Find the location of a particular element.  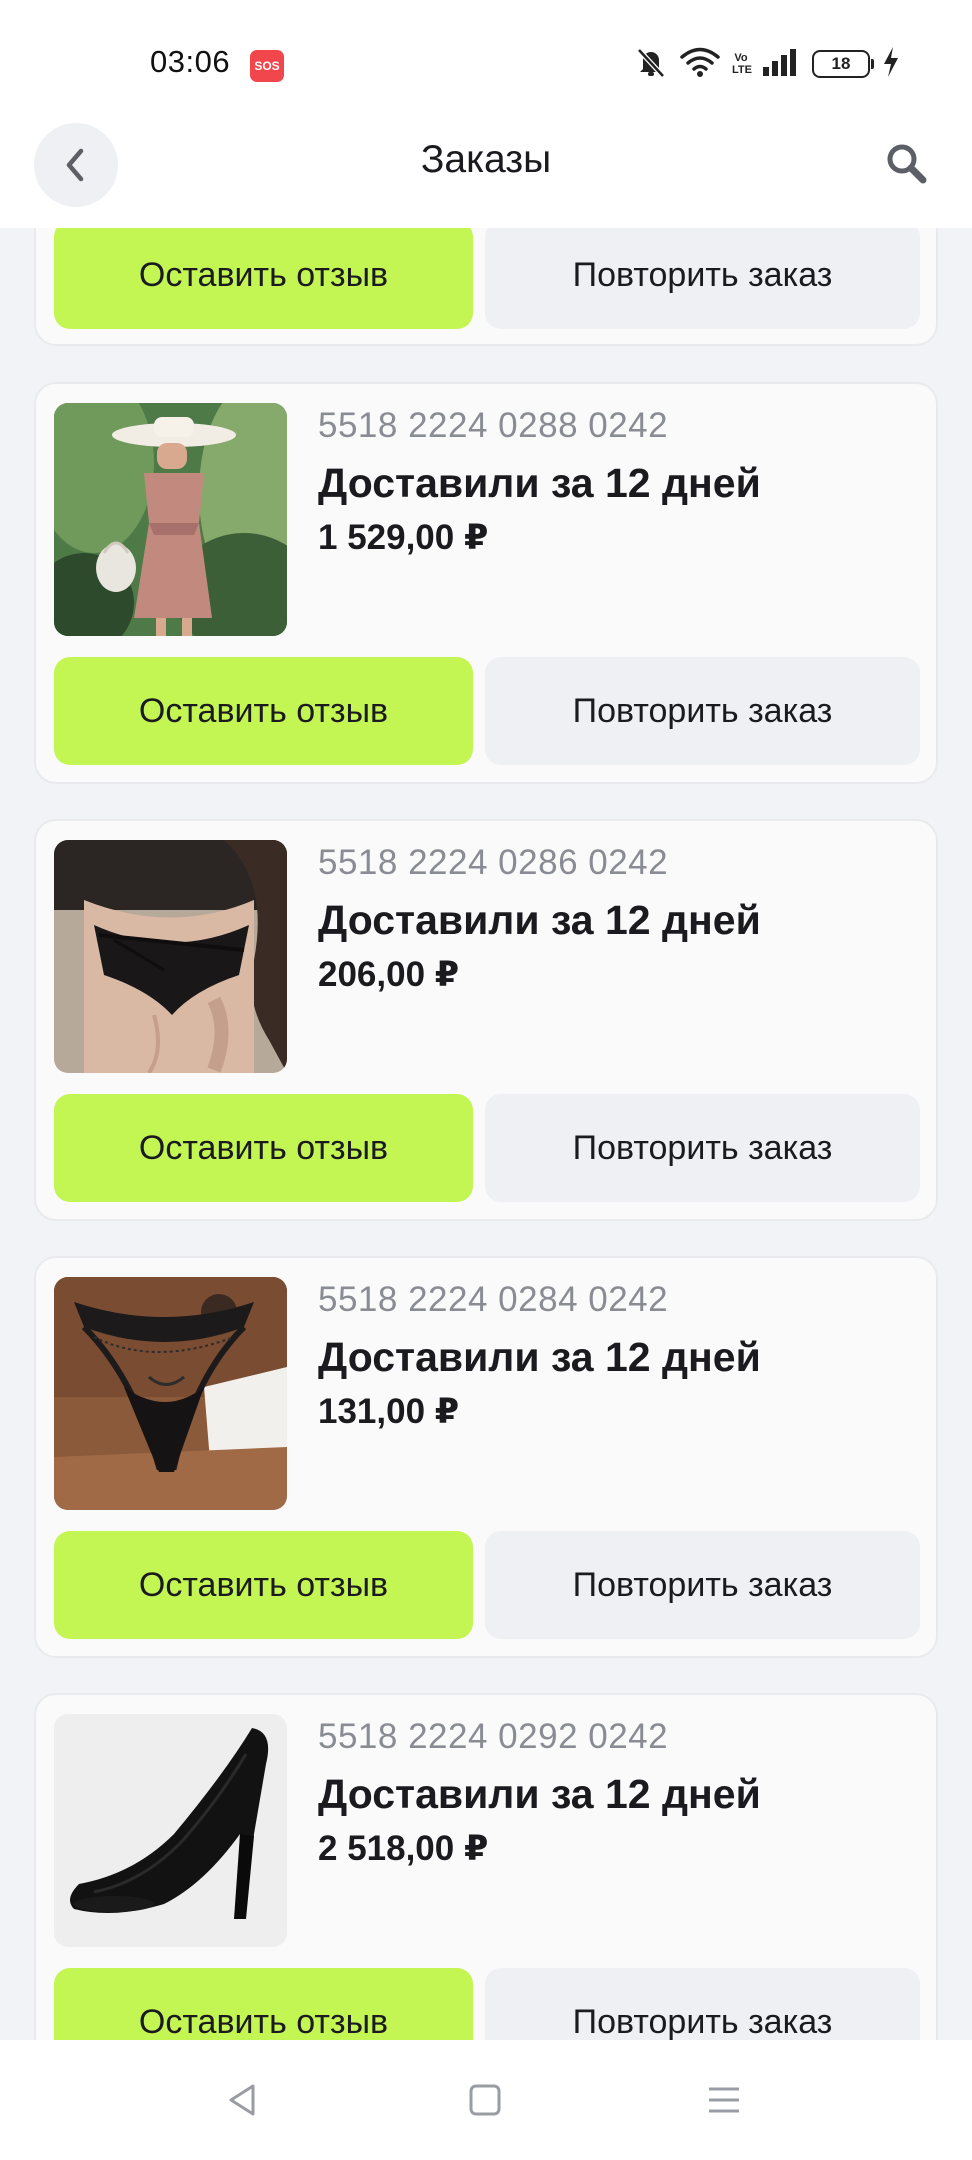

signal-icon is located at coordinates (781, 64).